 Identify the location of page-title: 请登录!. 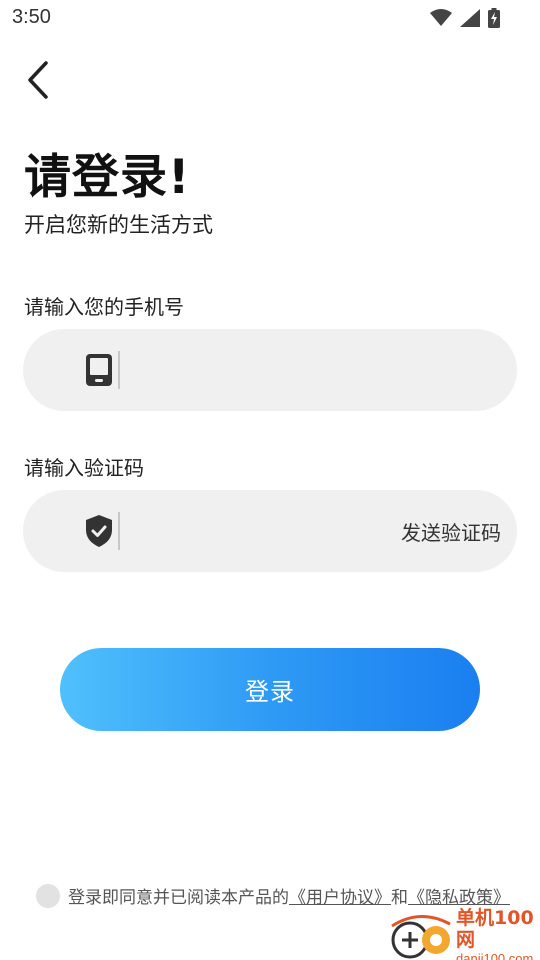
(107, 177).